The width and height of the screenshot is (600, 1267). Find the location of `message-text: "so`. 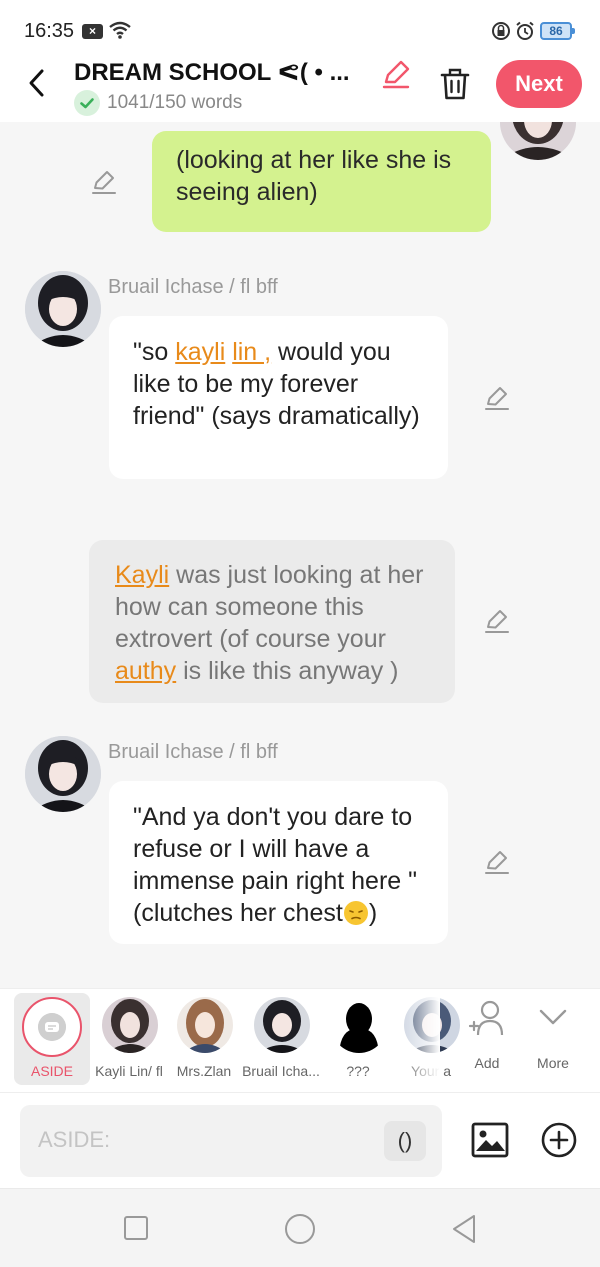

message-text: "so is located at coordinates (154, 352).